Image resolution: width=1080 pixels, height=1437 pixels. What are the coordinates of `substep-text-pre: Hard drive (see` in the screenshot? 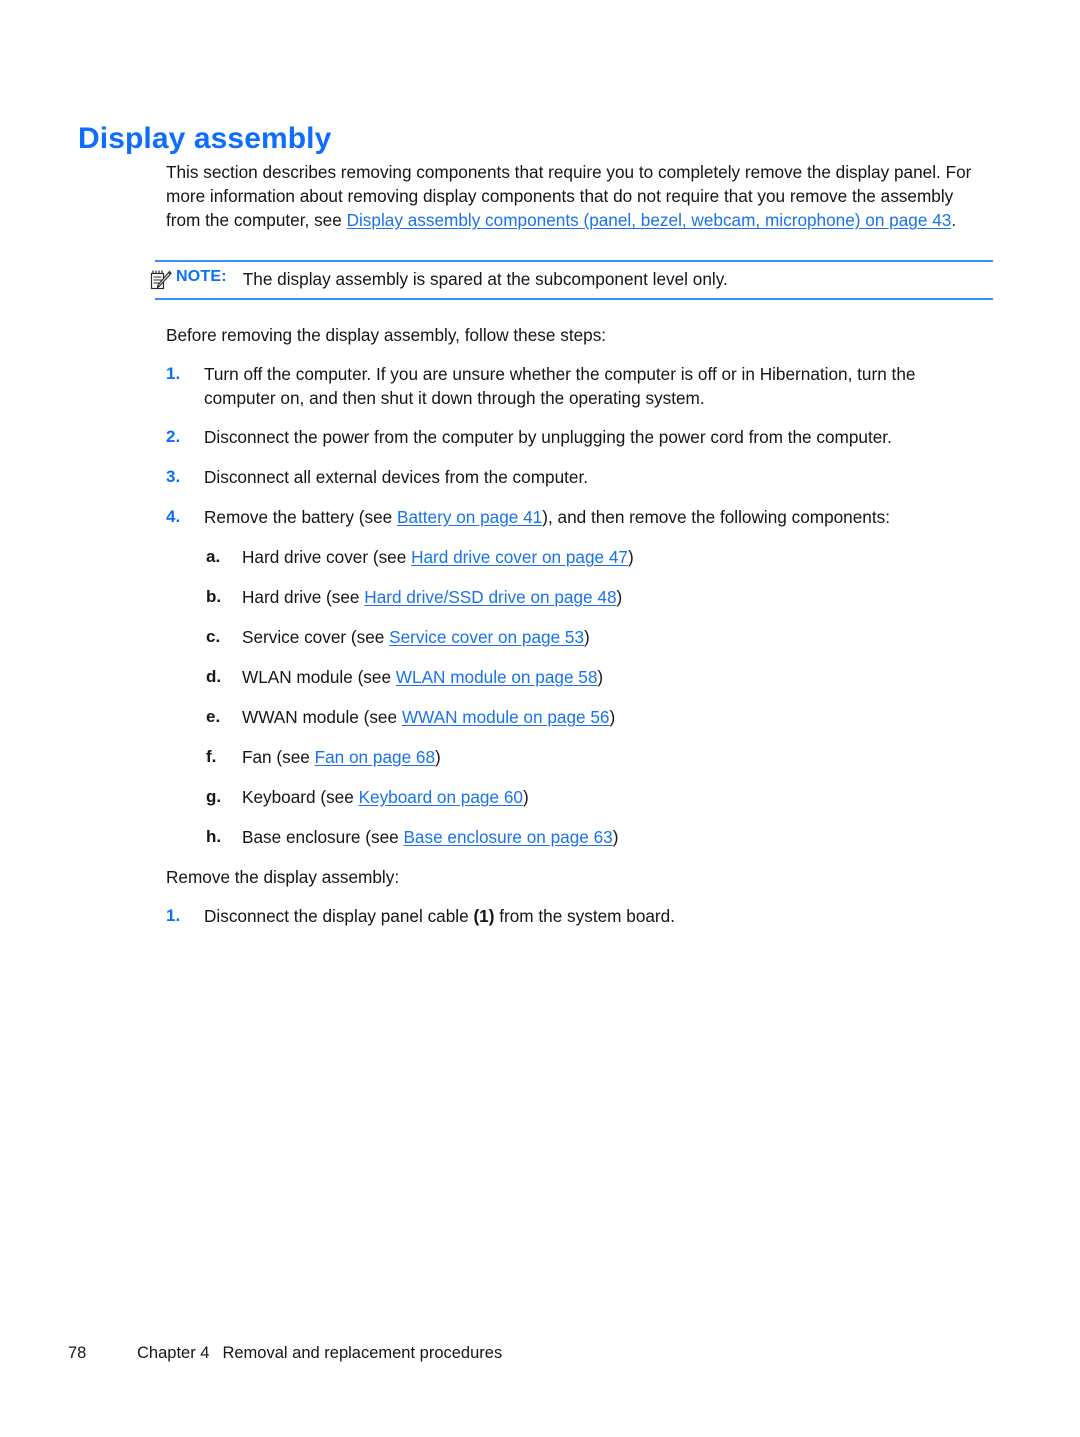 It's located at (303, 597).